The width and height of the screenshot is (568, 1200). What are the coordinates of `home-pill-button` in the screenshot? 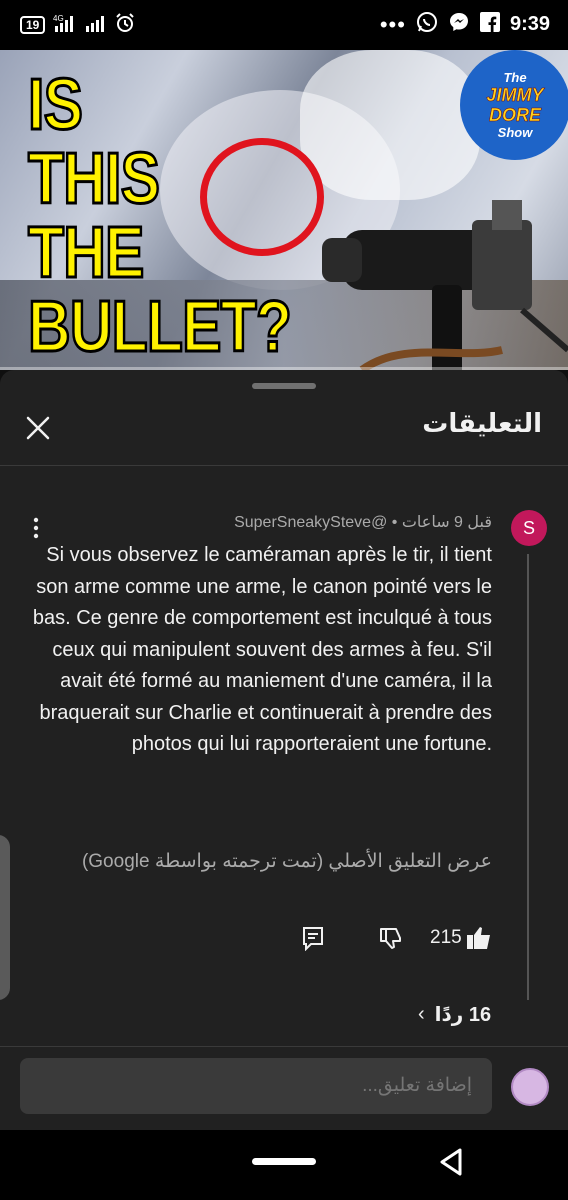 It's located at (284, 1161).